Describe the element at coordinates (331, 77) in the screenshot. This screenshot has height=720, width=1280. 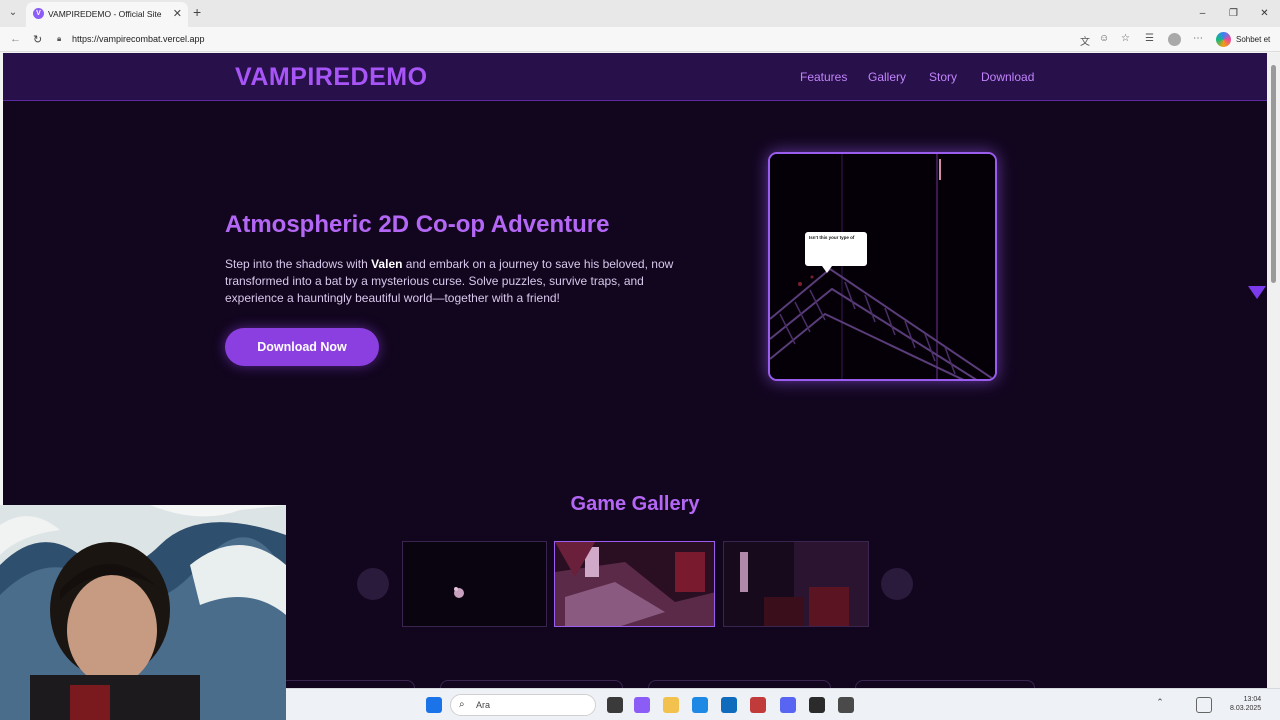
I see `site-logo: VAMPIREDEMO` at that location.